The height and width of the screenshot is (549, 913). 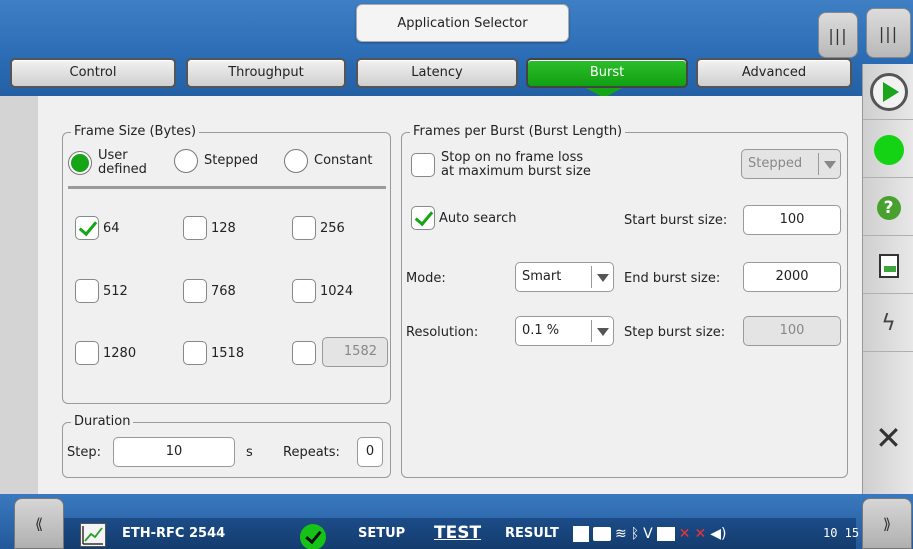 I want to click on remote-icon, so click(x=665, y=534).